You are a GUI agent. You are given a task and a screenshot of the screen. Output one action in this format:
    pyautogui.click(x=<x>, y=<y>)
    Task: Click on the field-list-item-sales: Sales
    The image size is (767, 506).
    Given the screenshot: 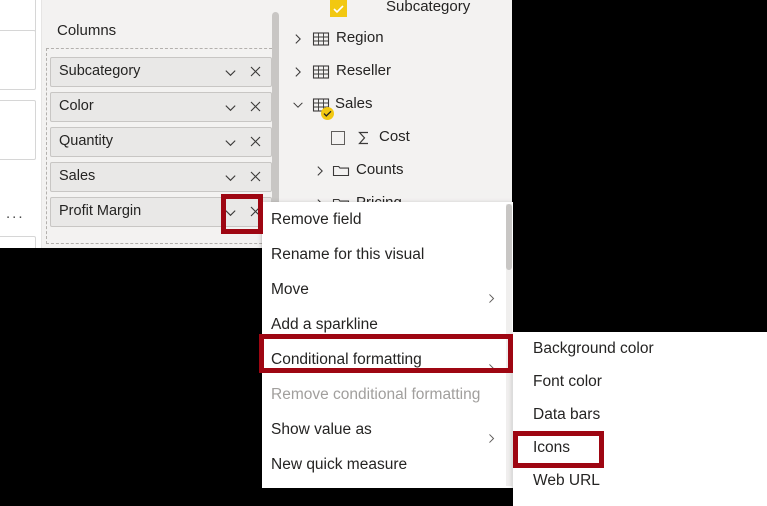 What is the action you would take?
    pyautogui.click(x=396, y=105)
    